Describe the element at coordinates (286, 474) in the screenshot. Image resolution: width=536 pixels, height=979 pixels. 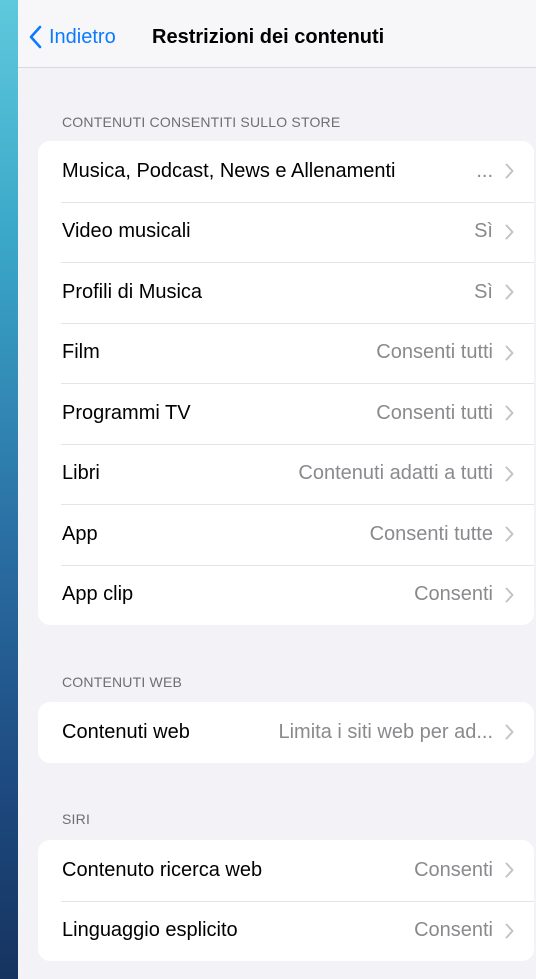
I see `row-books: Libri Contenuti adatti a tutti` at that location.